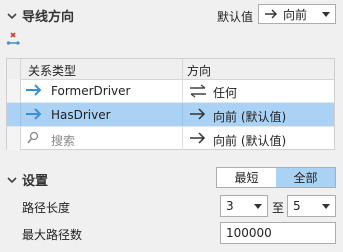 This screenshot has height=252, width=343. Describe the element at coordinates (48, 17) in the screenshot. I see `section-title: 导线方向` at that location.